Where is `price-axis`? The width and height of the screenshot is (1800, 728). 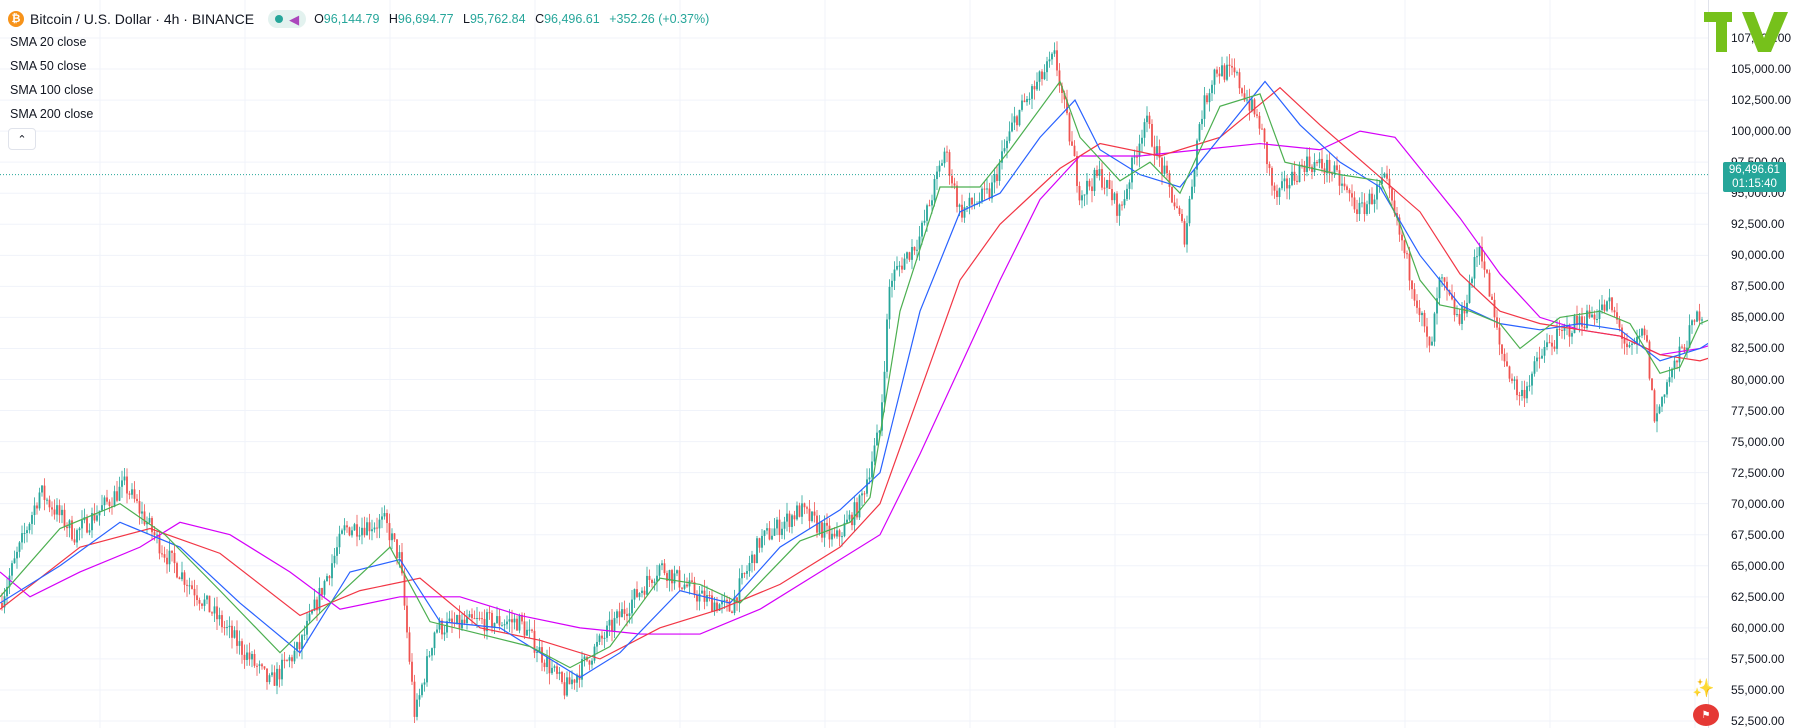 price-axis is located at coordinates (1754, 364).